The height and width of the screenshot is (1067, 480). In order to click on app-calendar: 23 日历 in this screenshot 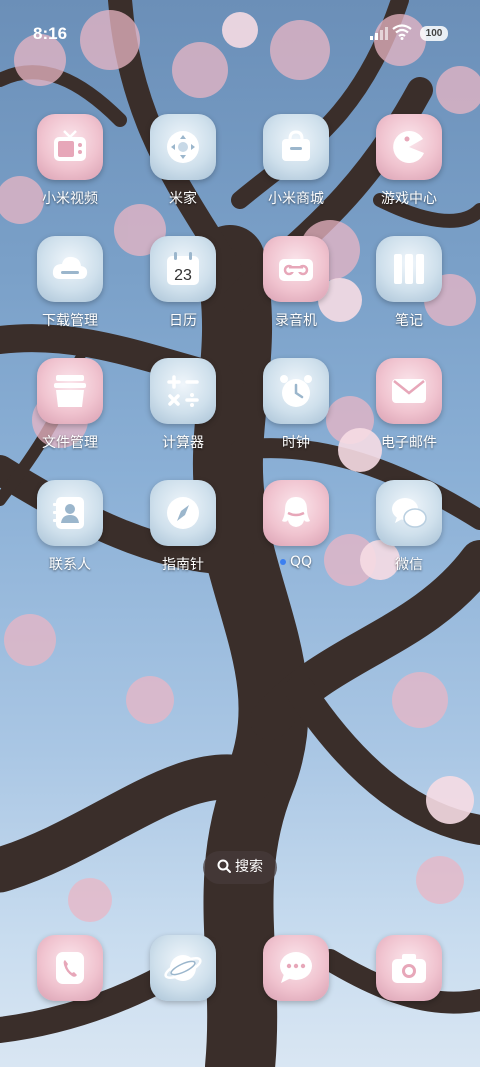, I will do `click(183, 281)`.